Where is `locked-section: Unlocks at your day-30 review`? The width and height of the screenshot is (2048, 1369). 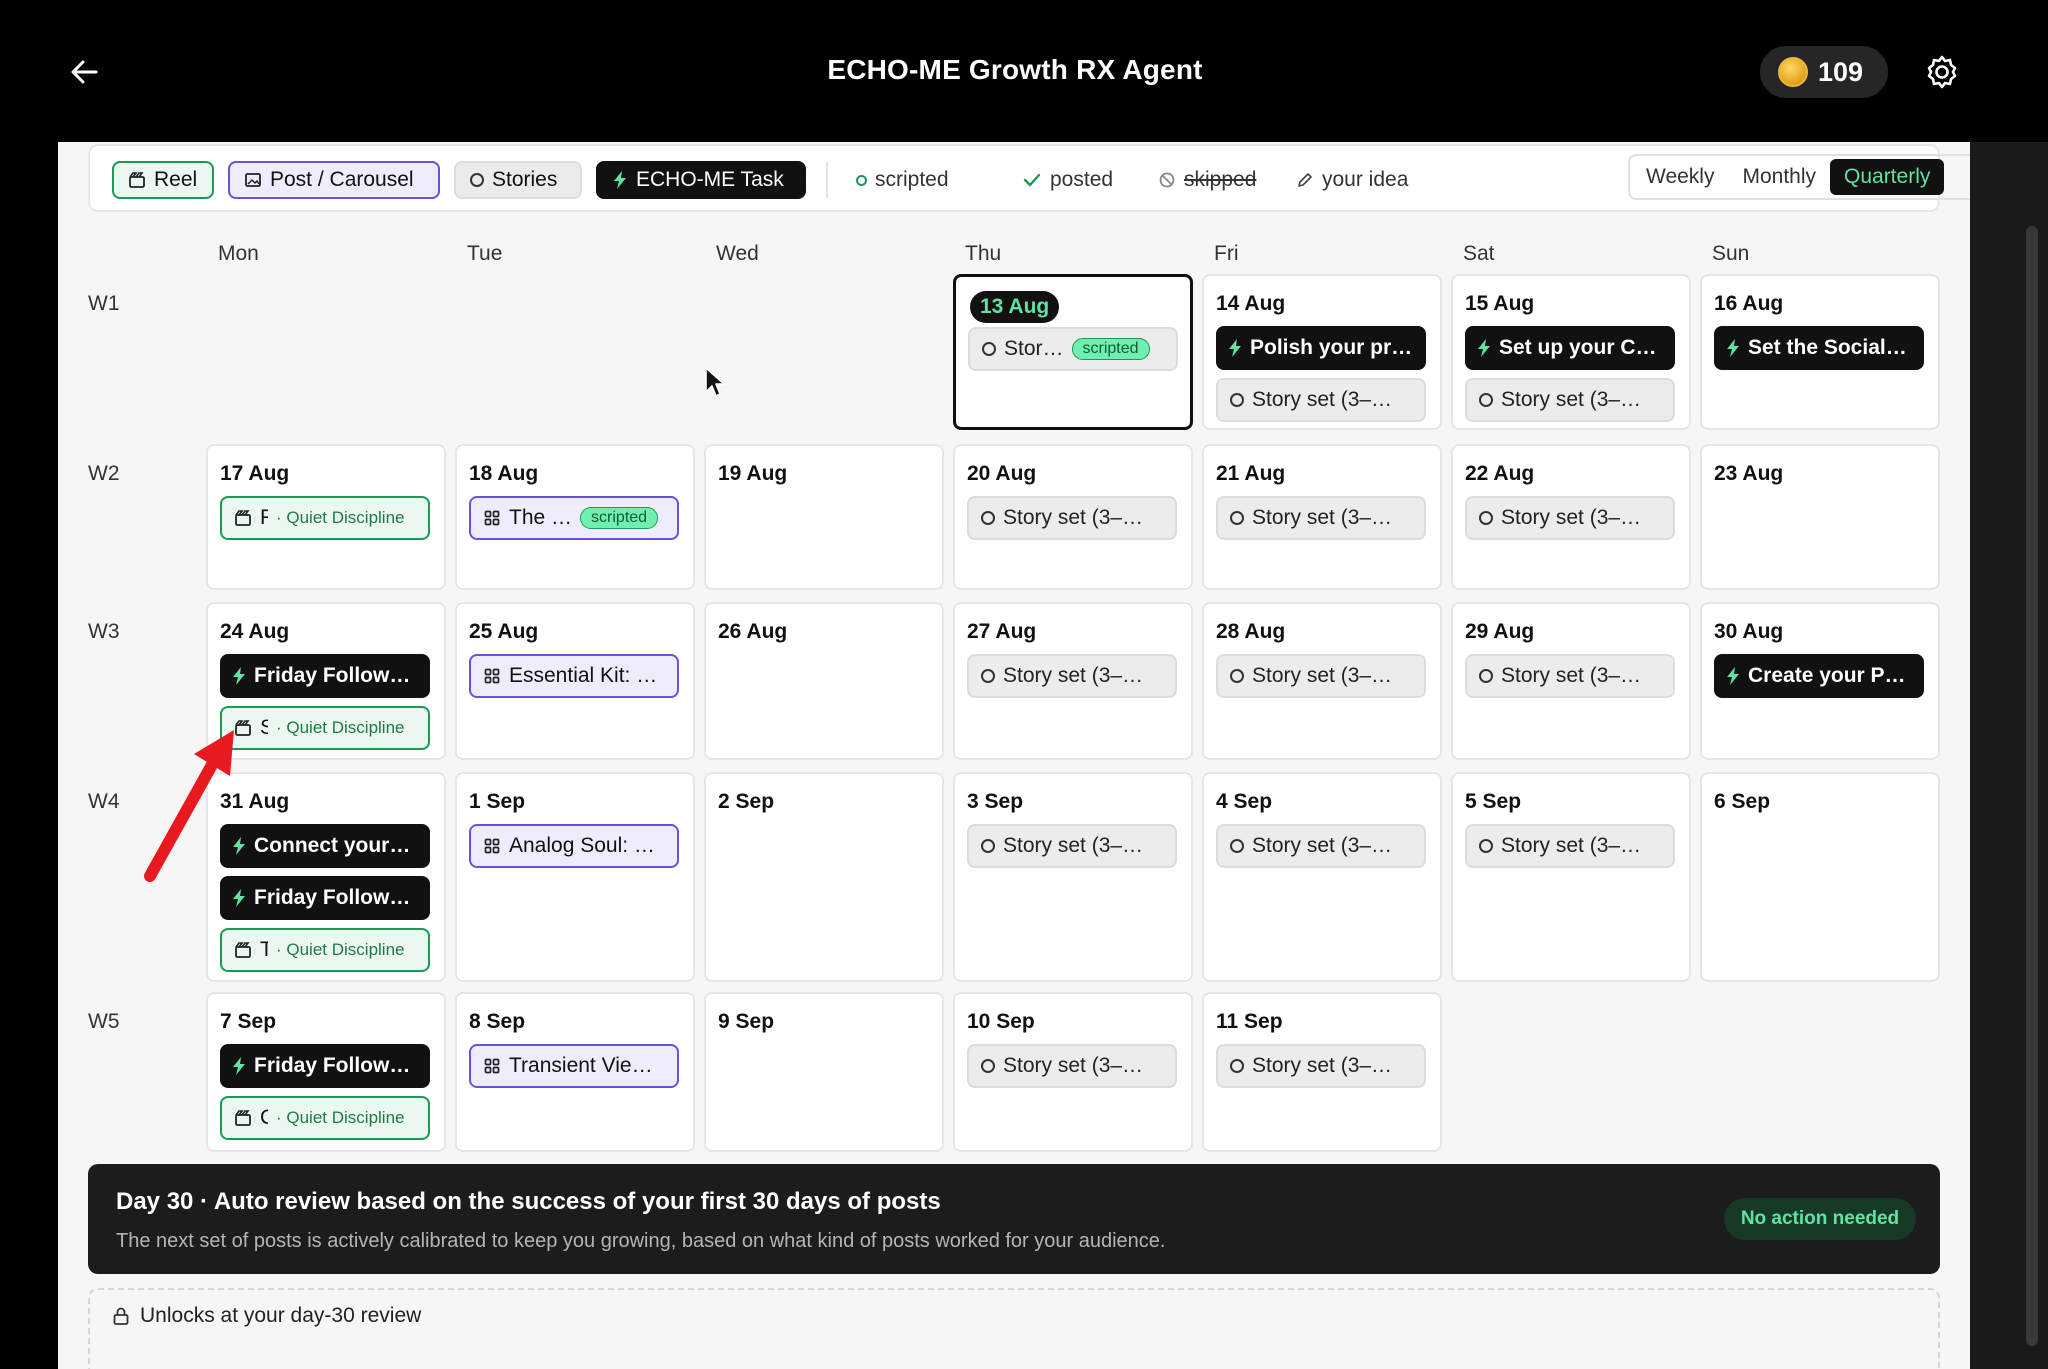
locked-section: Unlocks at your day-30 review is located at coordinates (1014, 1328).